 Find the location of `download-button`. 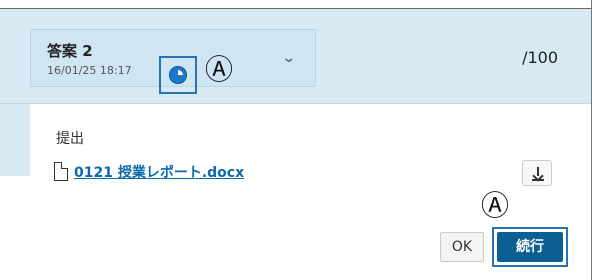

download-button is located at coordinates (537, 173).